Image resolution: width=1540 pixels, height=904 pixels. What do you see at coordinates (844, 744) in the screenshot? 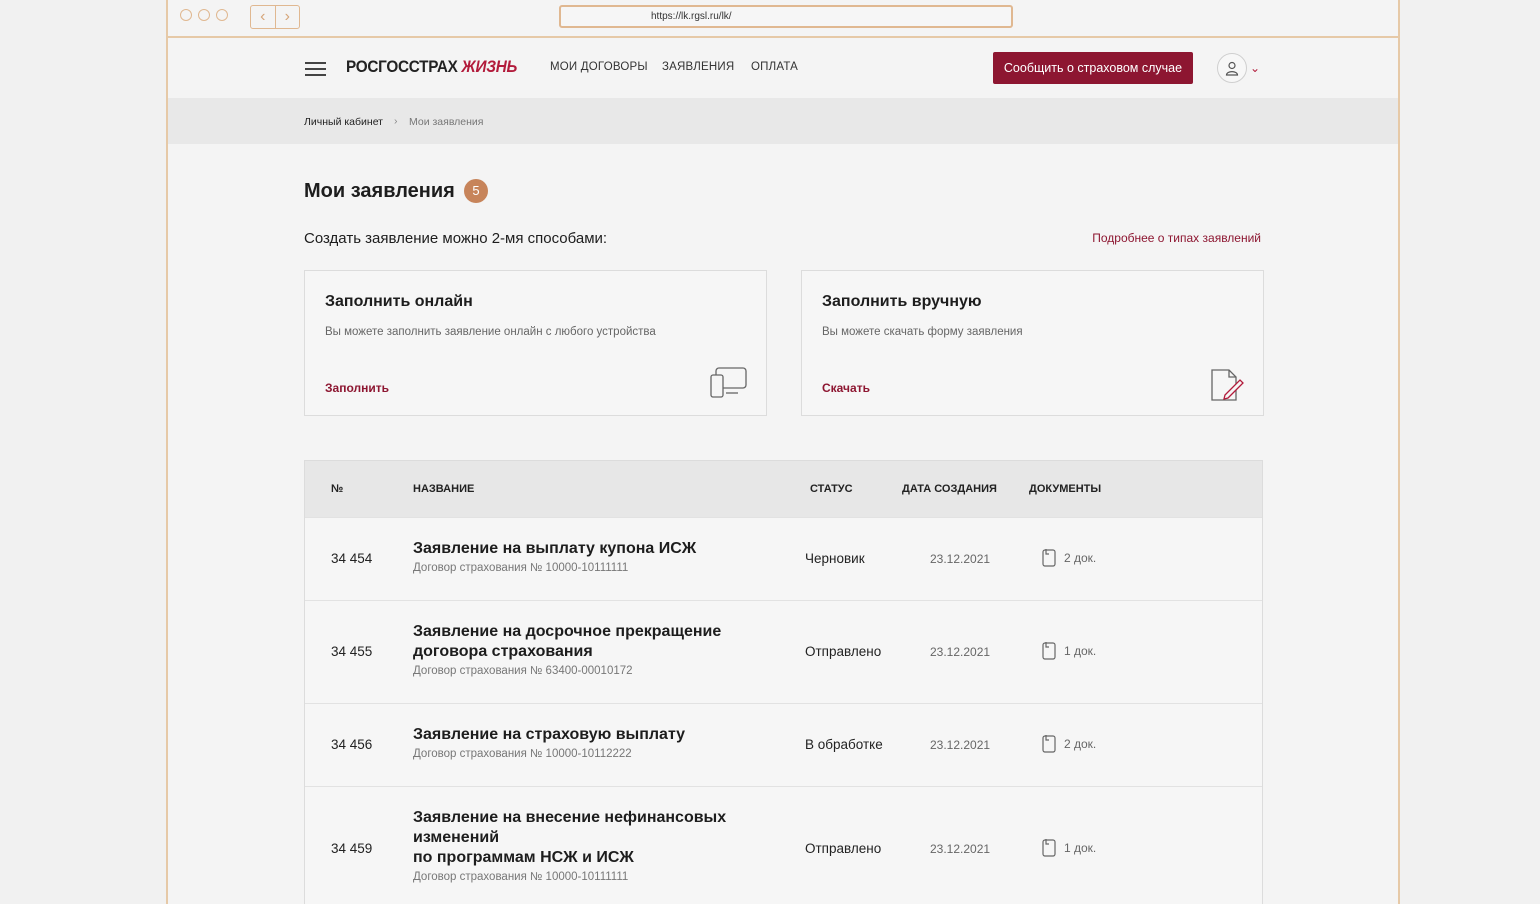
I see `row-status: В обработке` at bounding box center [844, 744].